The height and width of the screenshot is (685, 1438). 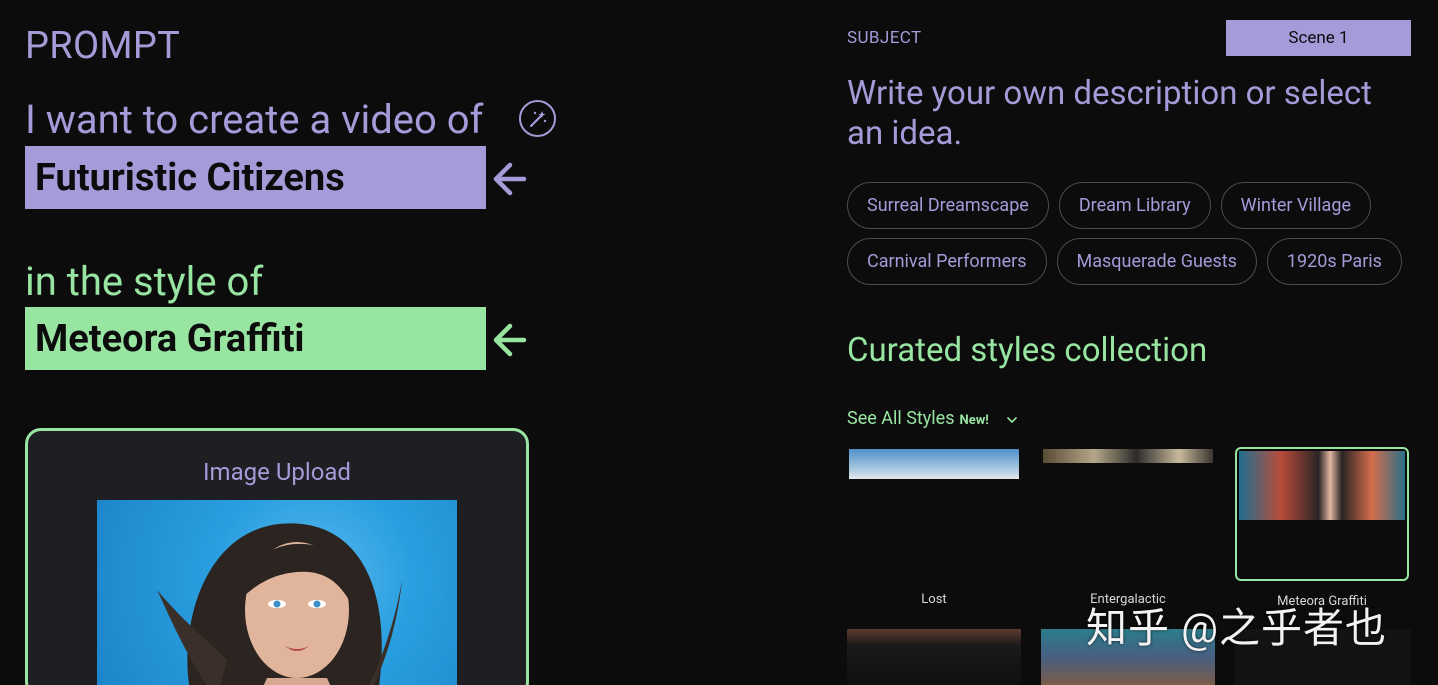 I want to click on style-card-entergalactic: Entergalactic, so click(x=1128, y=527).